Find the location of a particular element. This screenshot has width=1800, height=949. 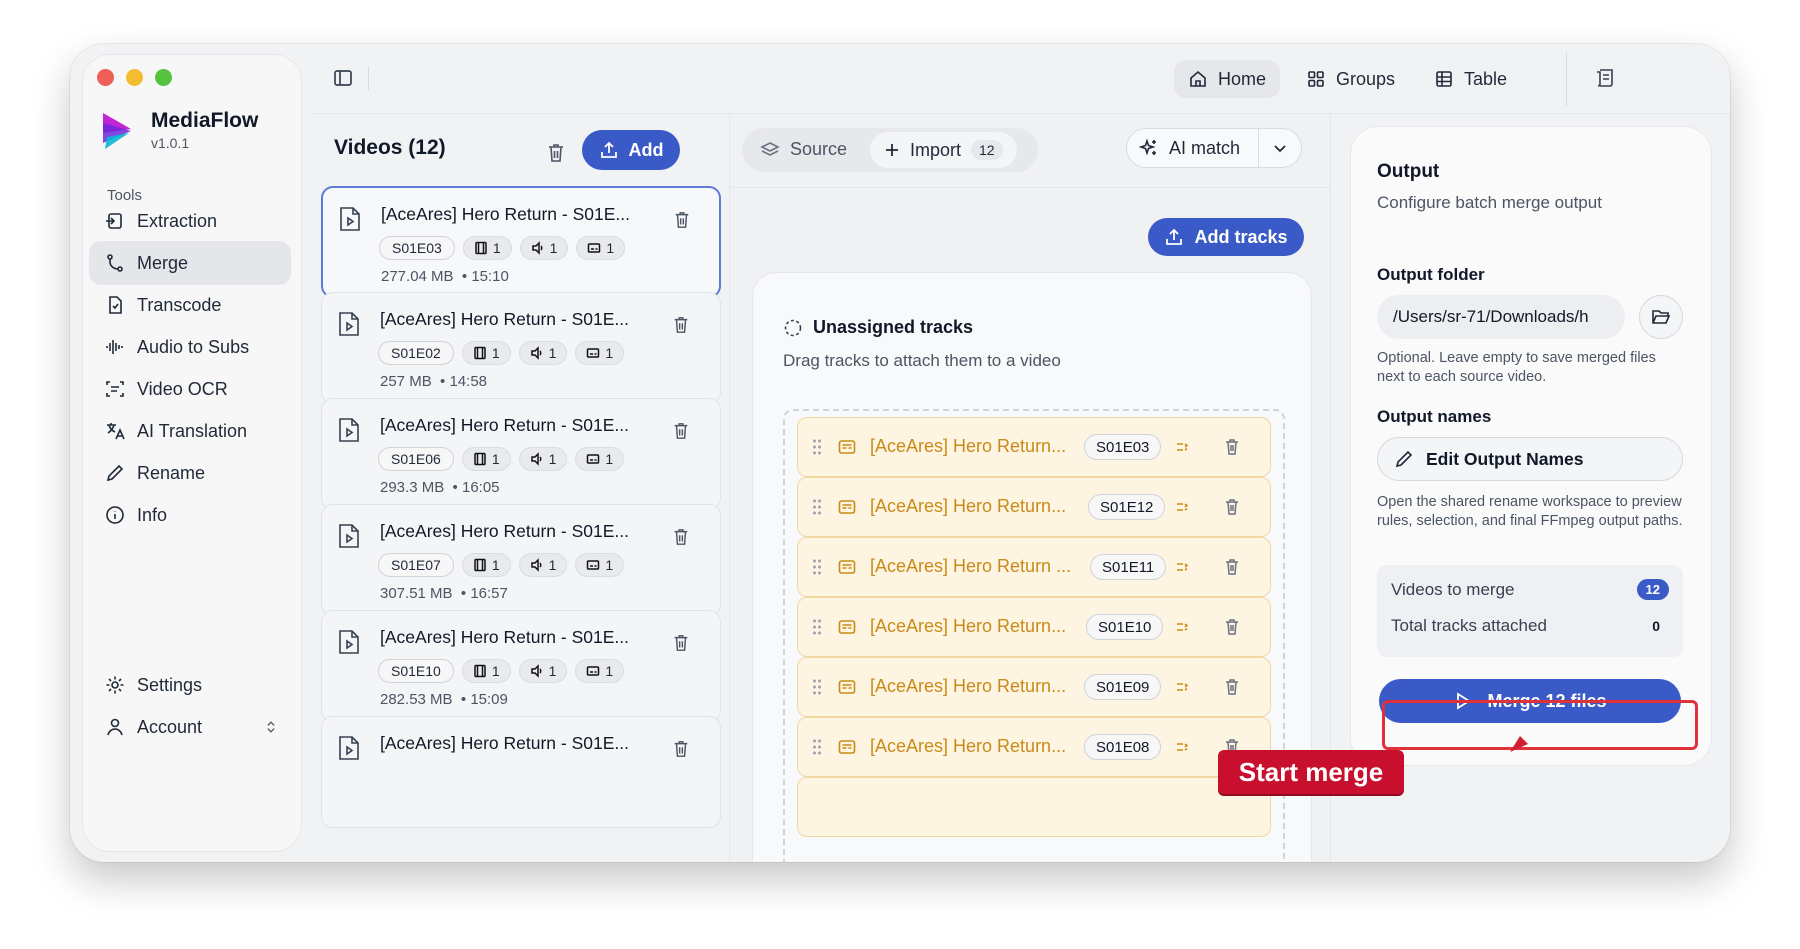

ai-match-label: AI match is located at coordinates (1205, 147).